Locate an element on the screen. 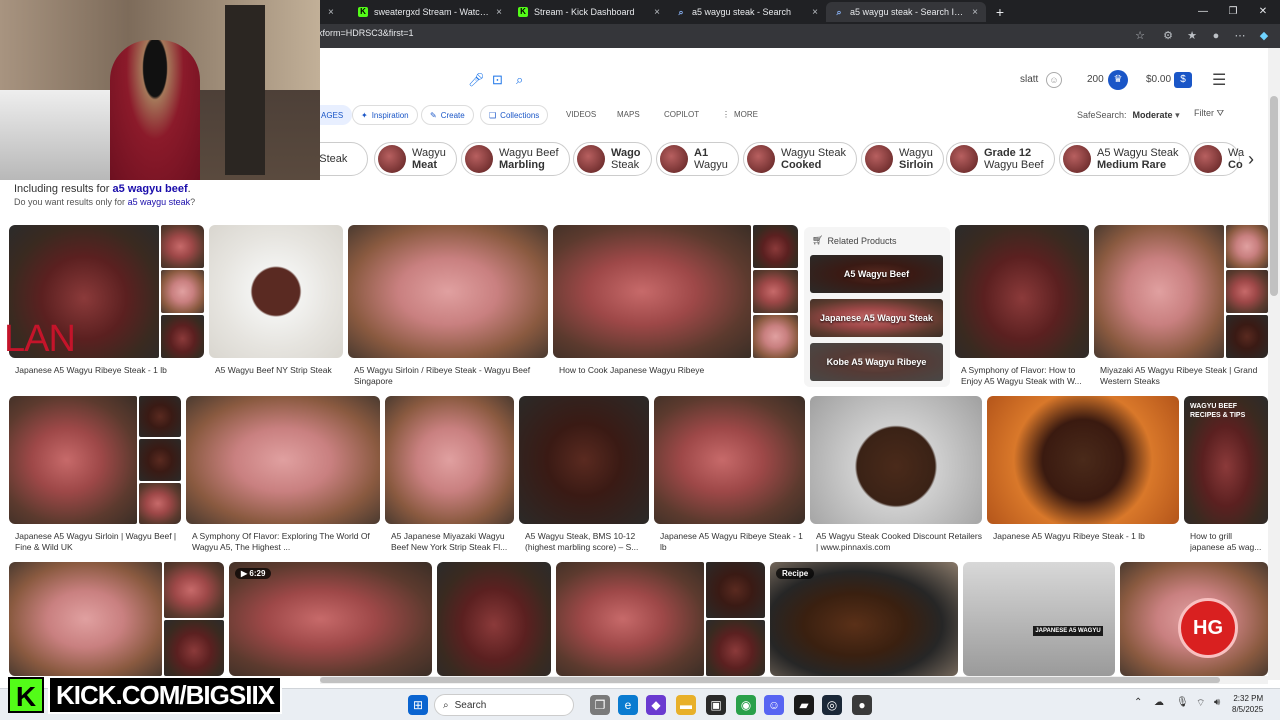 This screenshot has height=720, width=1280. chip-related-search: Wagyu Sirloin is located at coordinates (903, 159).